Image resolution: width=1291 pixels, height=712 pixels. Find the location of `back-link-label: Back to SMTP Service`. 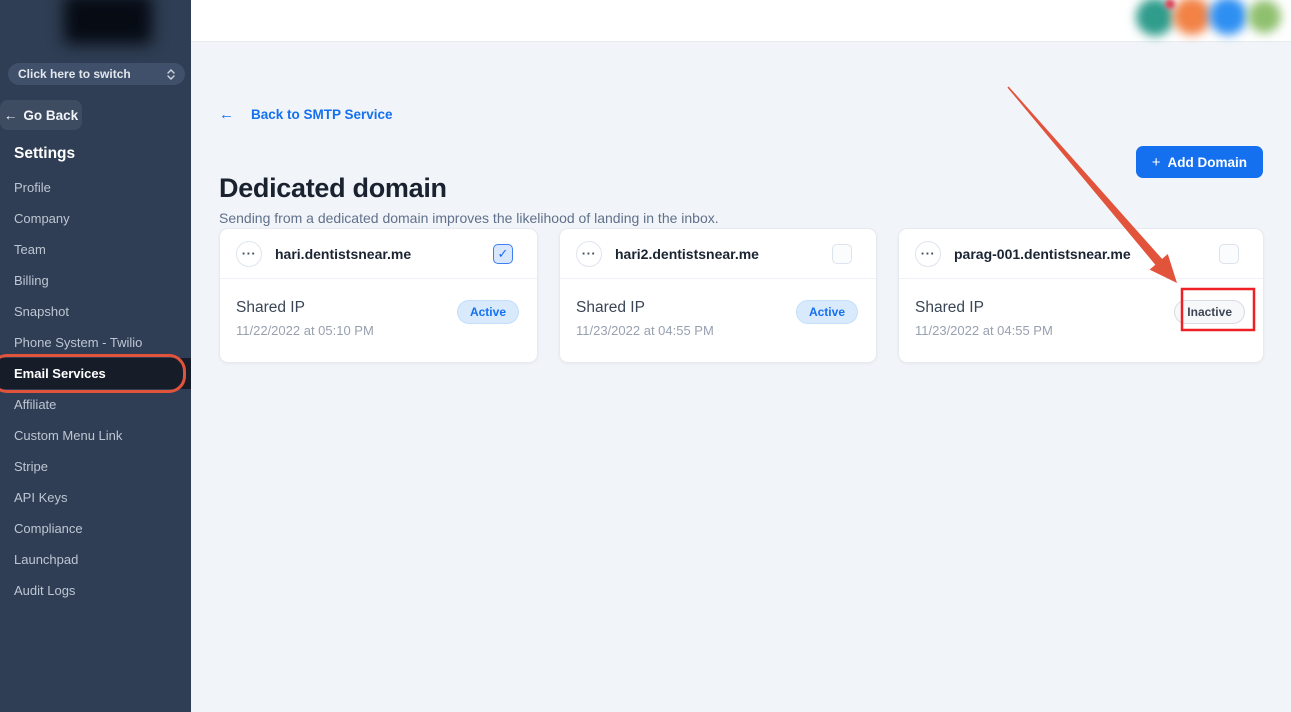

back-link-label: Back to SMTP Service is located at coordinates (322, 114).